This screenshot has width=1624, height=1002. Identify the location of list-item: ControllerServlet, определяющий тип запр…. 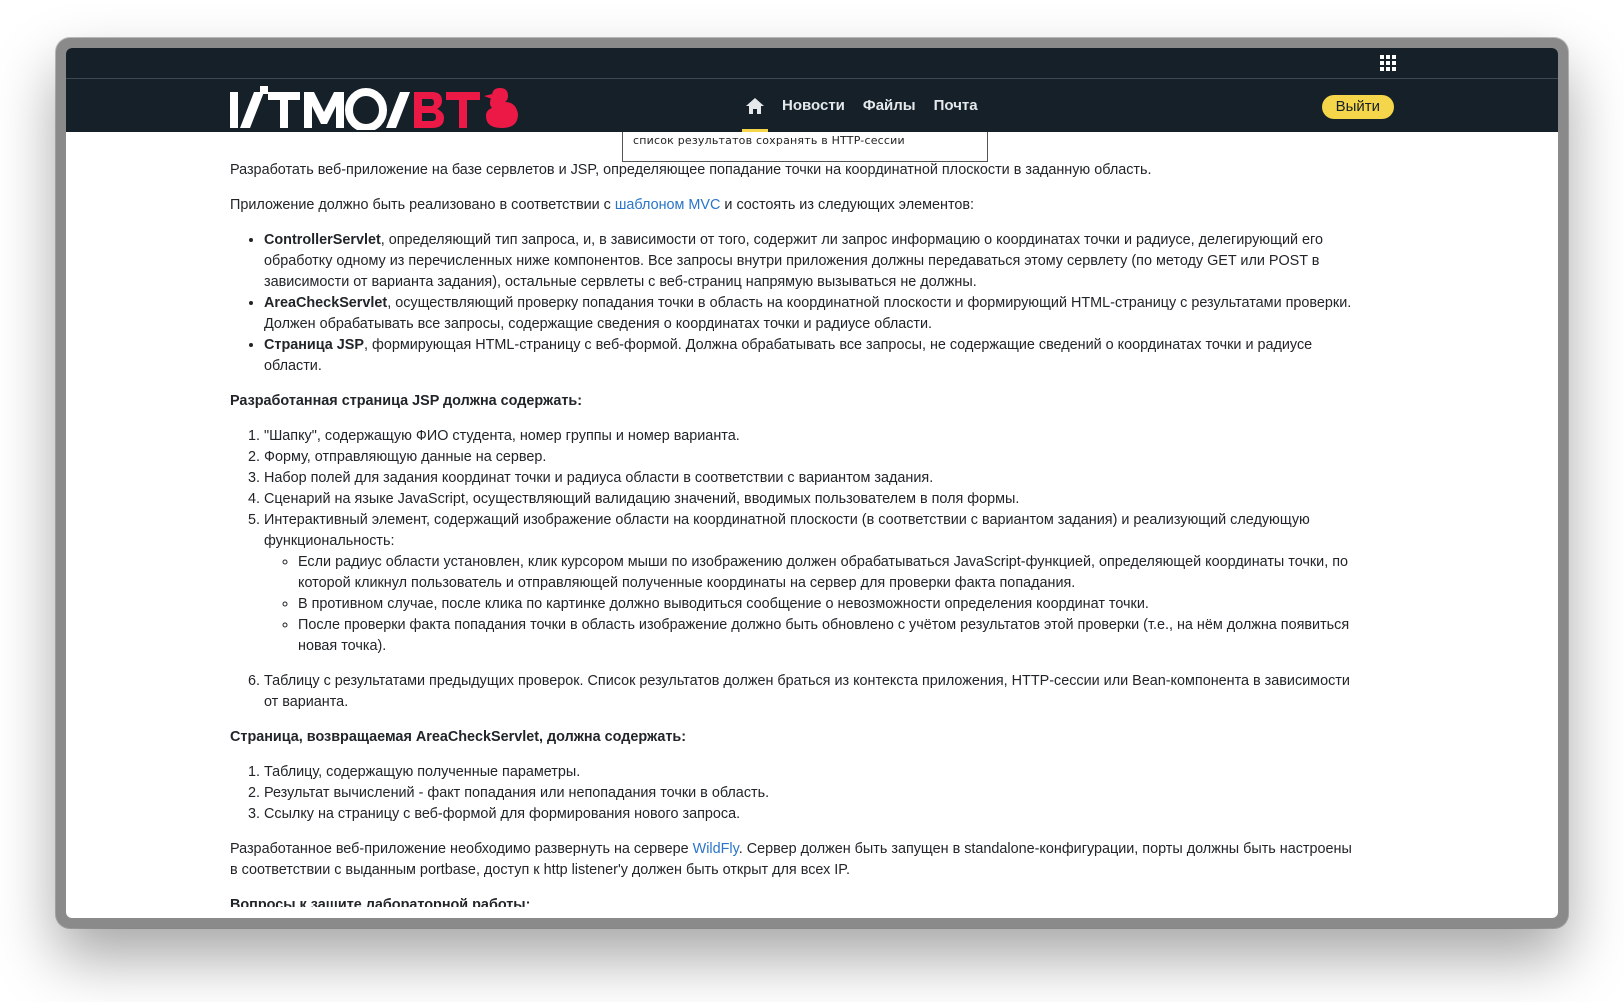
(812, 261).